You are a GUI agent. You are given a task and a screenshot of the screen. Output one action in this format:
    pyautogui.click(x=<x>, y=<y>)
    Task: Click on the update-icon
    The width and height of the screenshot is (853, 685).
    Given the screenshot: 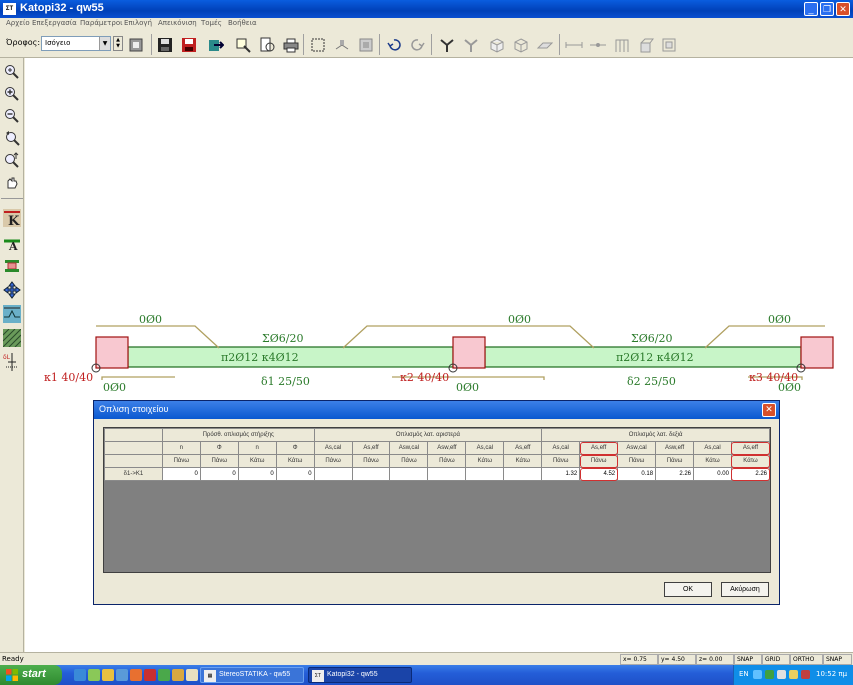 What is the action you would take?
    pyautogui.click(x=793, y=674)
    